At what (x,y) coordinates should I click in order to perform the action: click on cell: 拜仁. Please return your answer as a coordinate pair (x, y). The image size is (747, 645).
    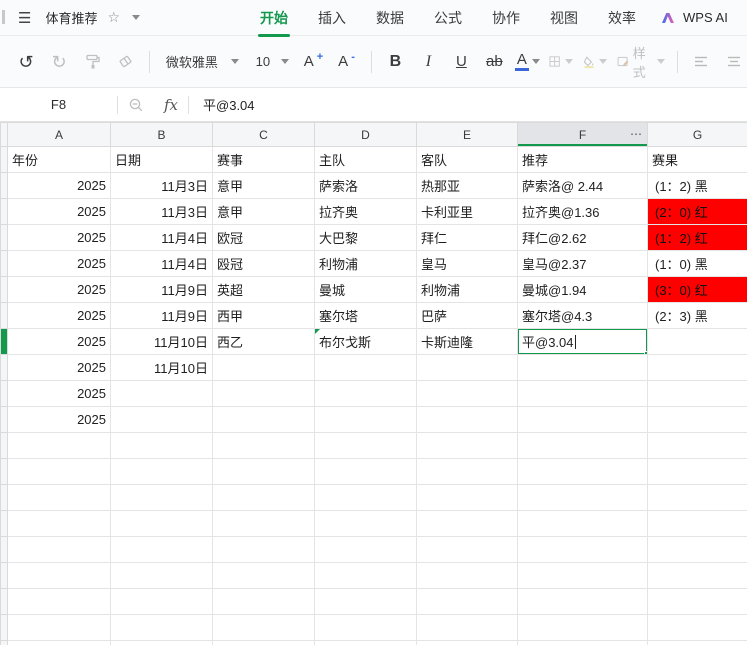
    Looking at the image, I should click on (467, 237).